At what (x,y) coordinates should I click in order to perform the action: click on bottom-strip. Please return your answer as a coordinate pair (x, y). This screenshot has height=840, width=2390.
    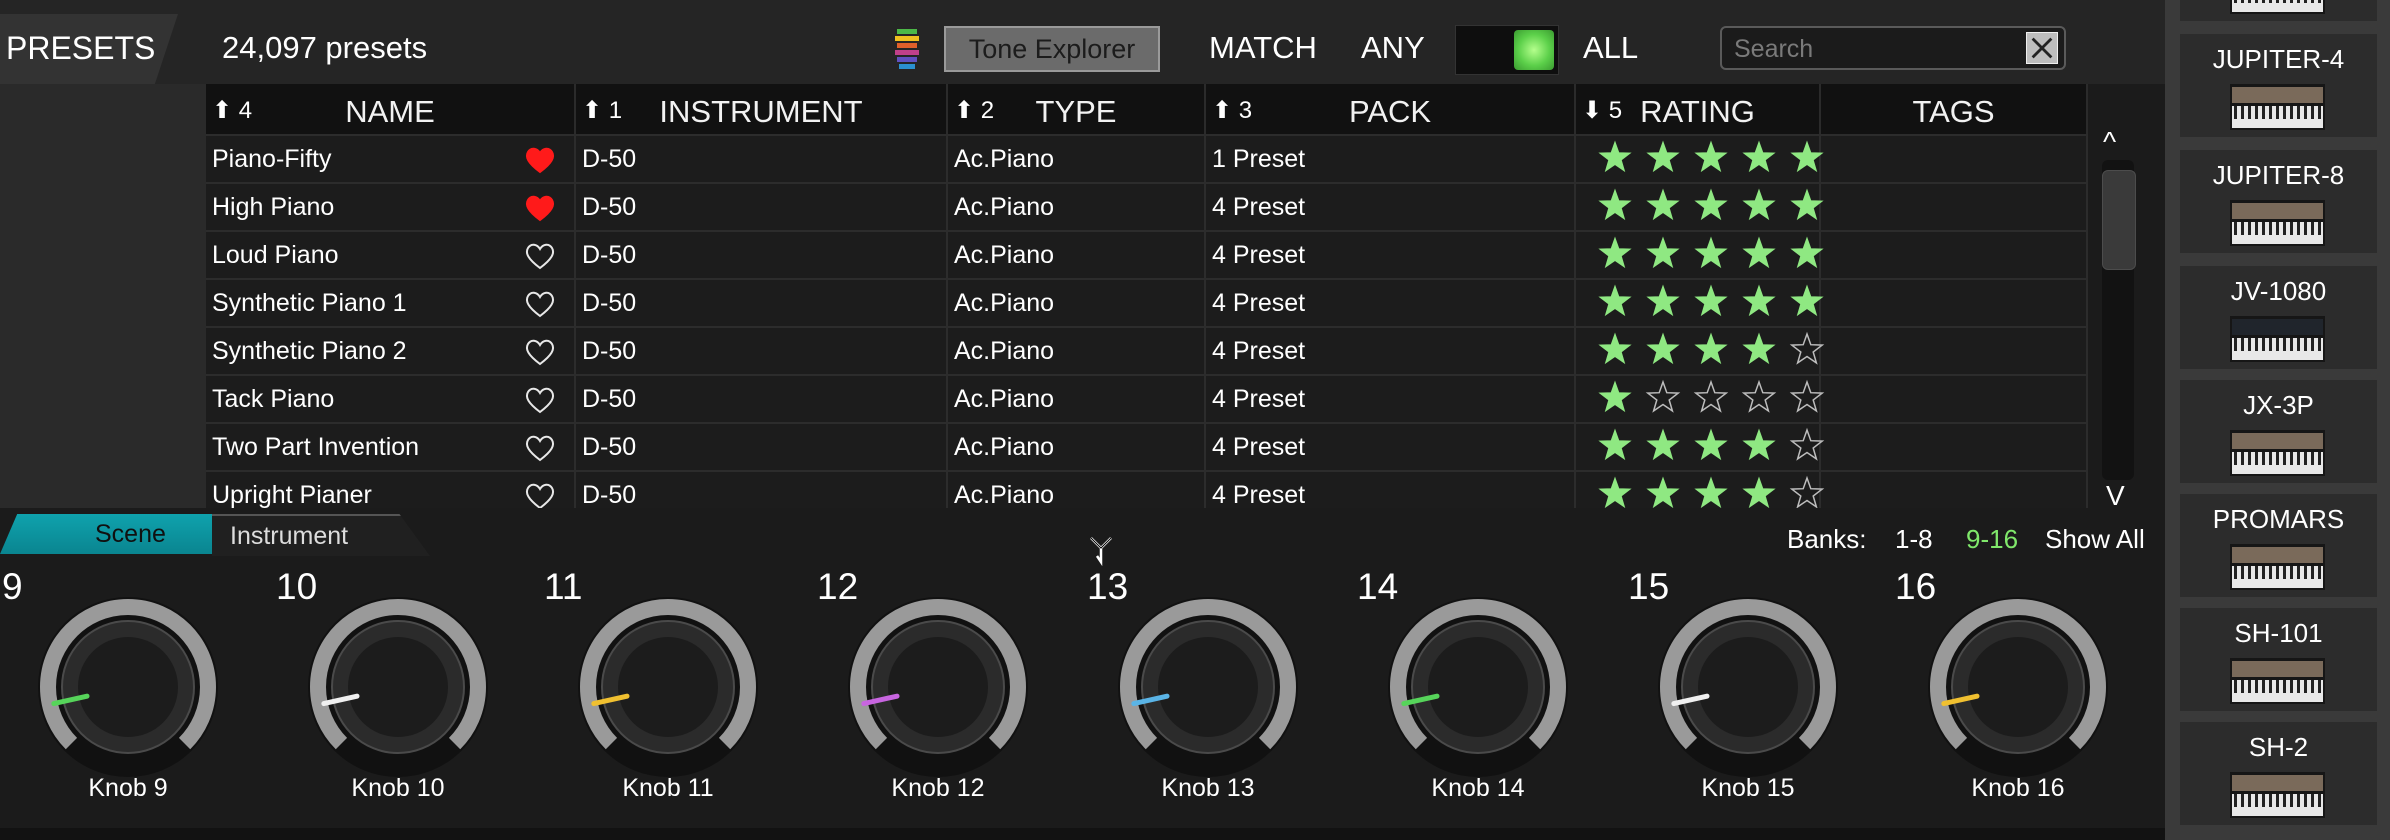
    Looking at the image, I should click on (1082, 834).